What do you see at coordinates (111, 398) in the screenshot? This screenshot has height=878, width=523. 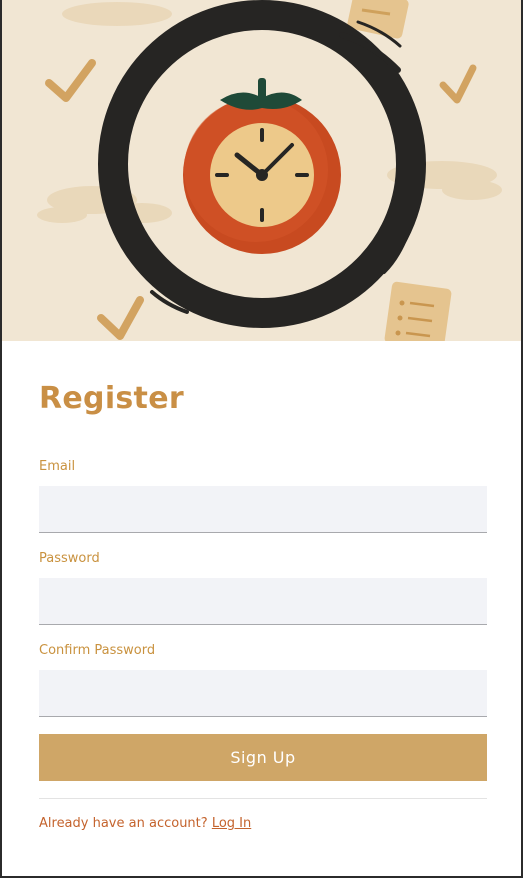 I see `page-title: Register` at bounding box center [111, 398].